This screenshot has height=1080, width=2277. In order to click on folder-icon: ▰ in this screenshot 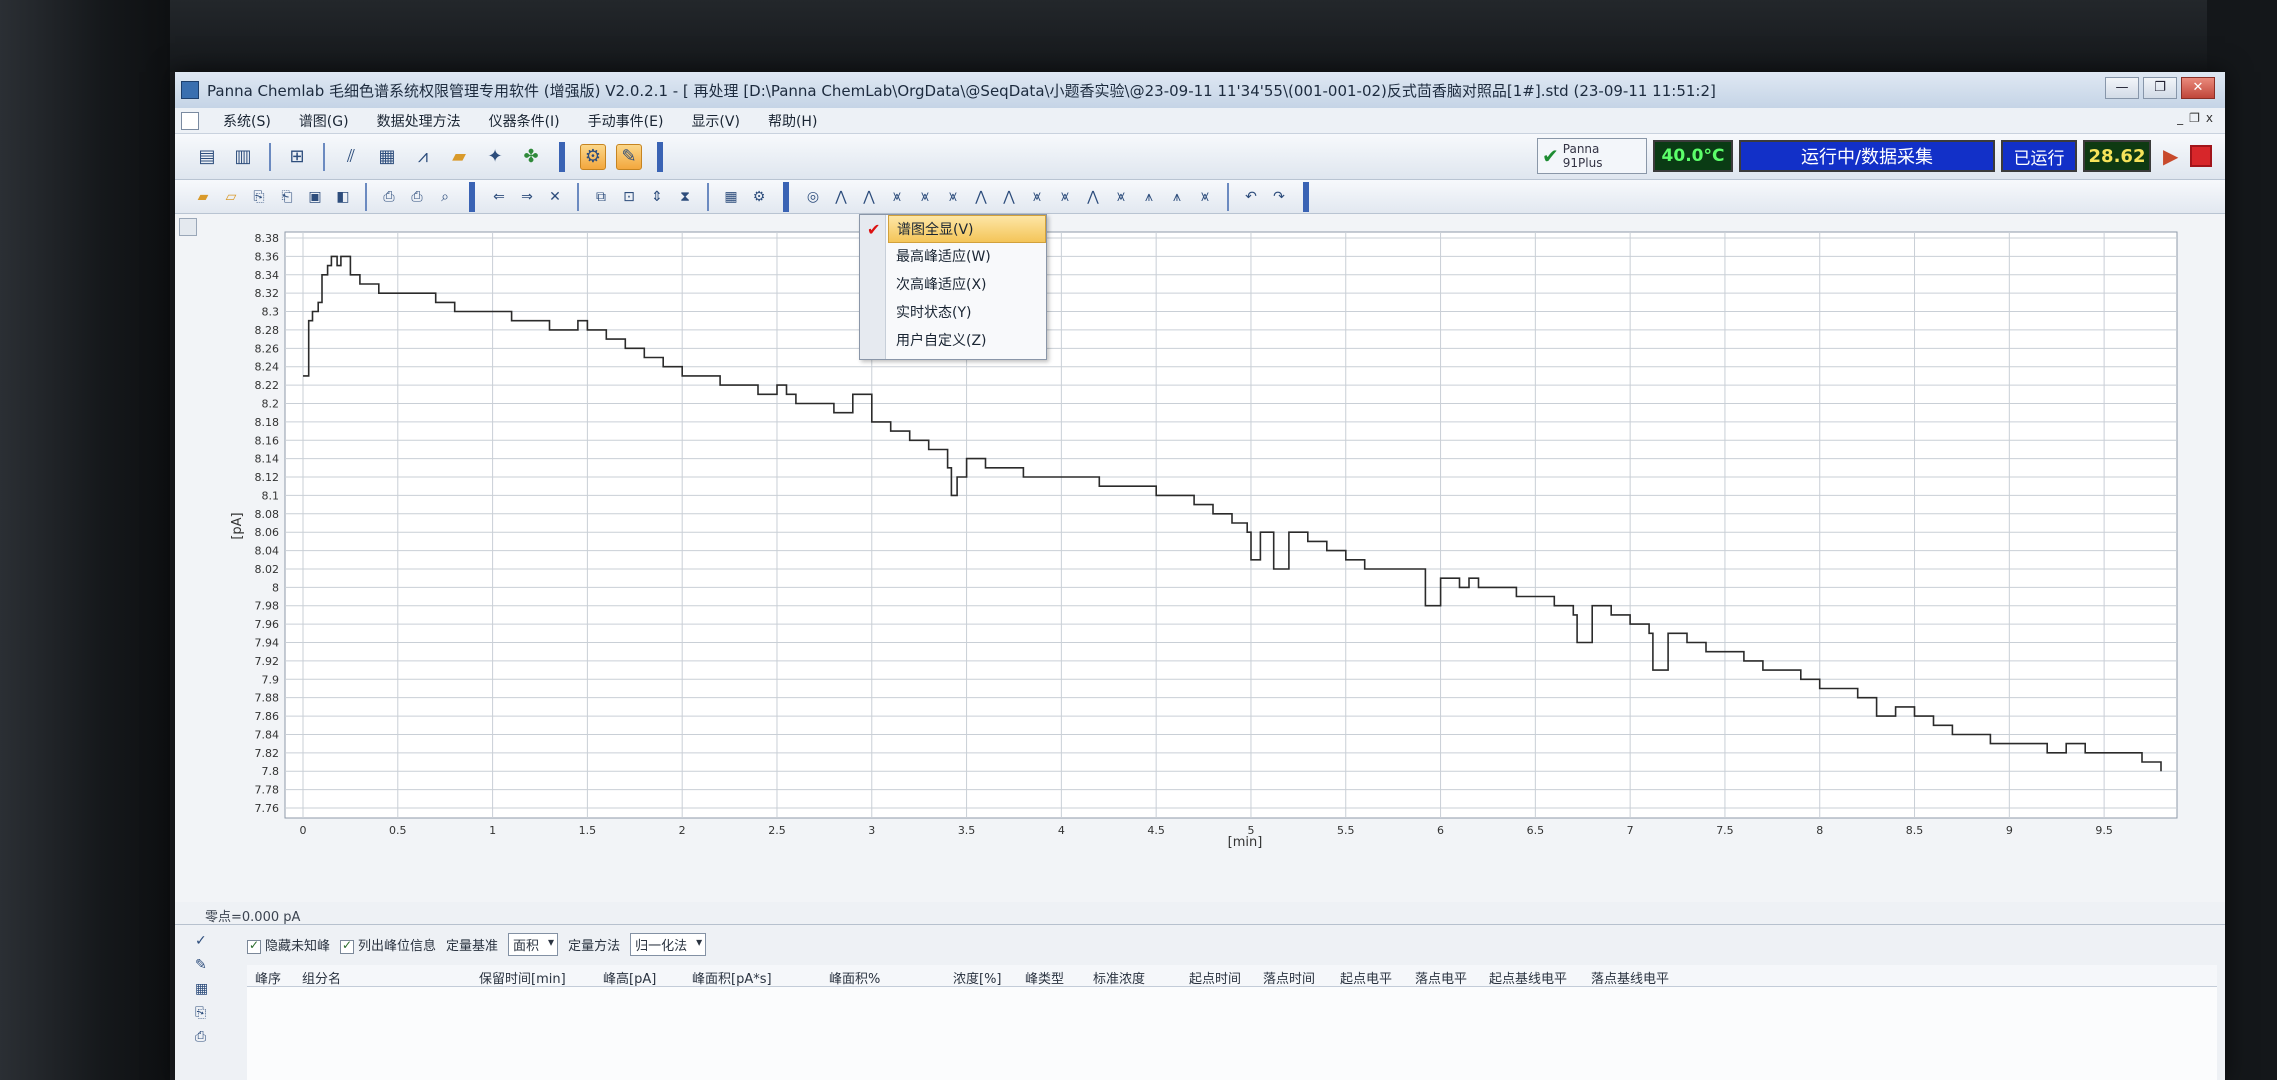, I will do `click(459, 157)`.